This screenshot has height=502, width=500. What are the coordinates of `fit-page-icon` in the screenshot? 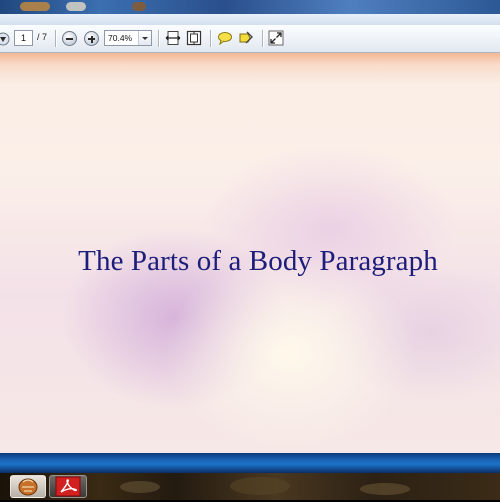 It's located at (194, 38).